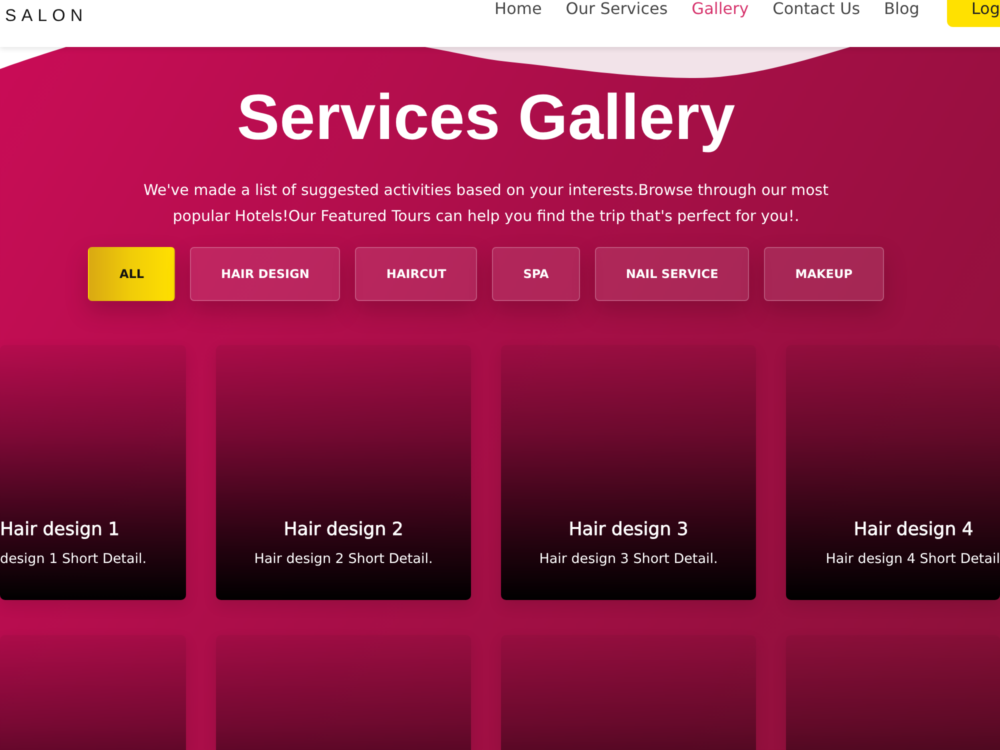 The image size is (1000, 750). I want to click on filter-button: SPA, so click(536, 274).